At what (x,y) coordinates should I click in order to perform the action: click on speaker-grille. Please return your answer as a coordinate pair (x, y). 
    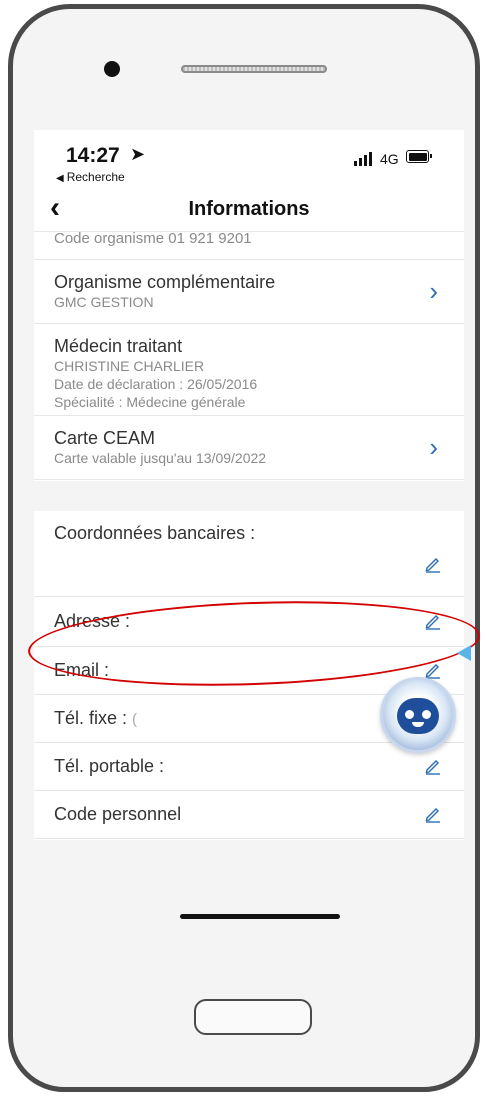
    Looking at the image, I should click on (254, 69).